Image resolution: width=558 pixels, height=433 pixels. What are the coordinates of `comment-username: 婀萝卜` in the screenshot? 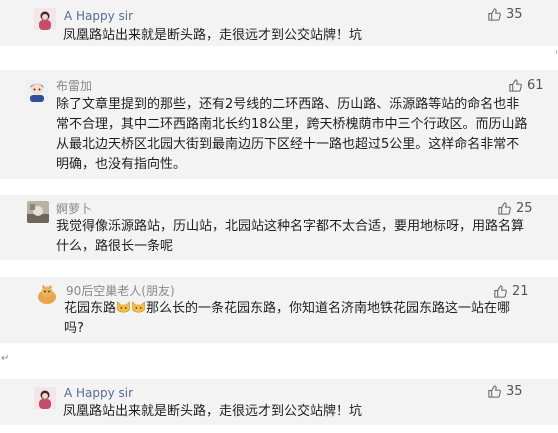 It's located at (74, 209).